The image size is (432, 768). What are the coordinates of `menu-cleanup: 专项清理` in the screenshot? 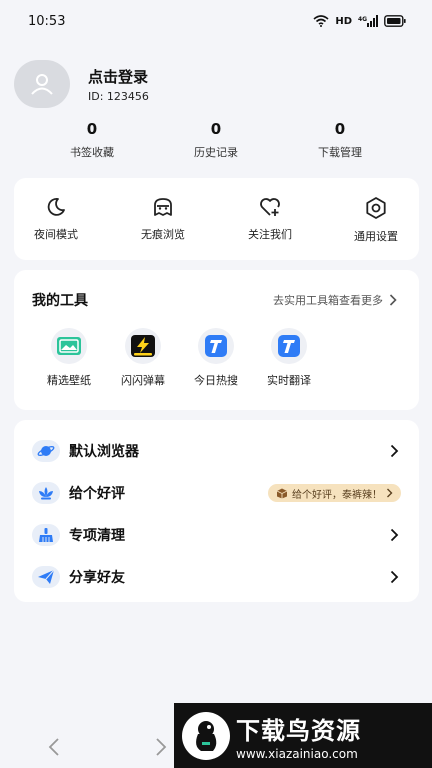 It's located at (216, 535).